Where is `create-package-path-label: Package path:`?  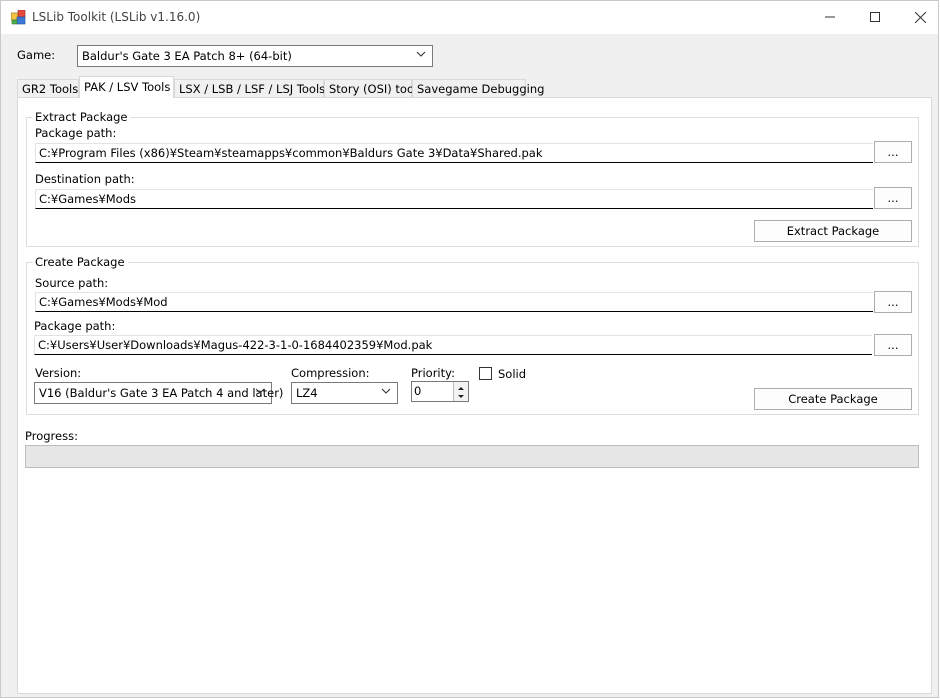
create-package-path-label: Package path: is located at coordinates (75, 326).